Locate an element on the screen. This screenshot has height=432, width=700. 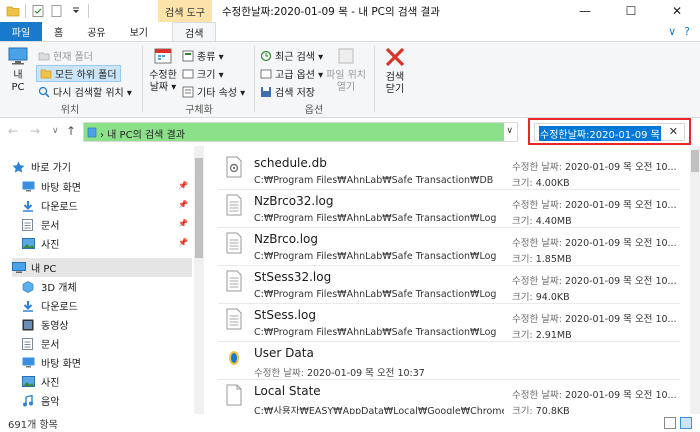
nav-item-label: 사진 is located at coordinates (50, 383).